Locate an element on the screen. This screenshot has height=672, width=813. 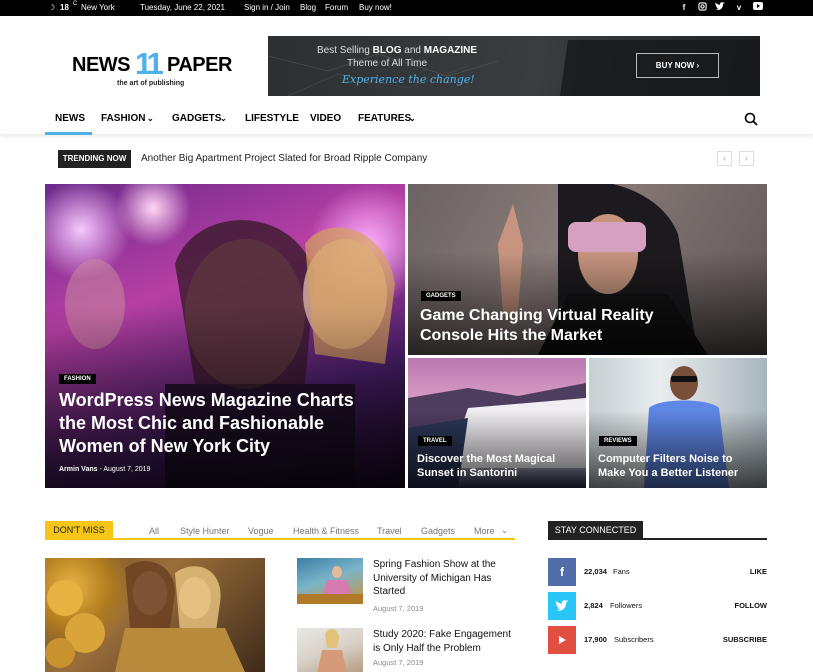
banner-line-2: Theme of All Time is located at coordinates (387, 63).